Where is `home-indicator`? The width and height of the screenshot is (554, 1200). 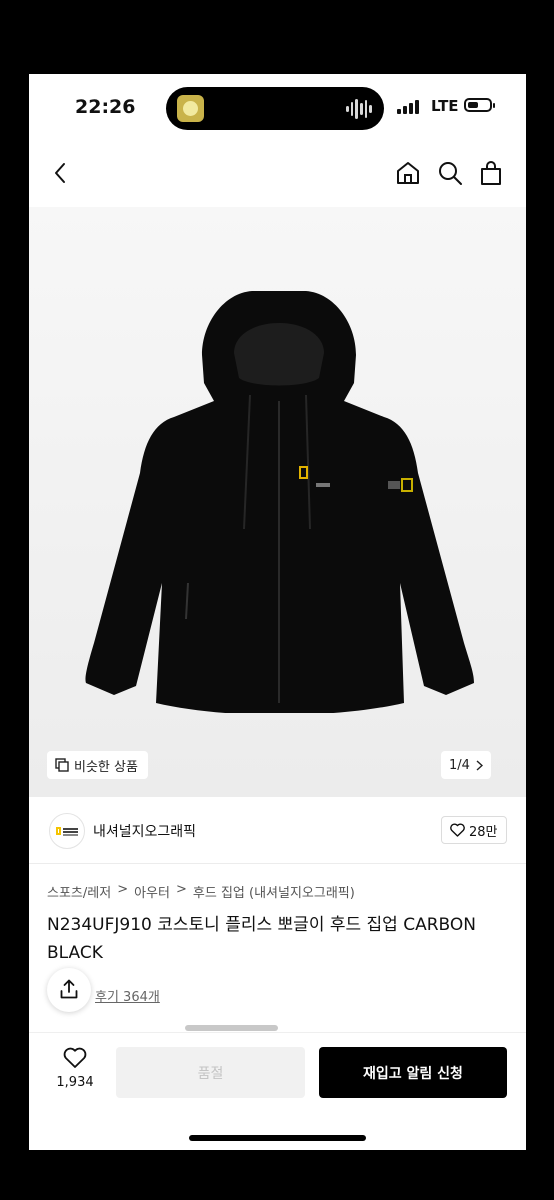 home-indicator is located at coordinates (277, 1138).